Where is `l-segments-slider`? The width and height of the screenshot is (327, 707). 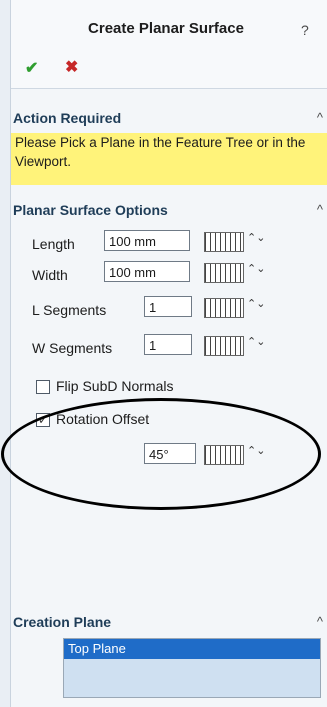 l-segments-slider is located at coordinates (224, 308).